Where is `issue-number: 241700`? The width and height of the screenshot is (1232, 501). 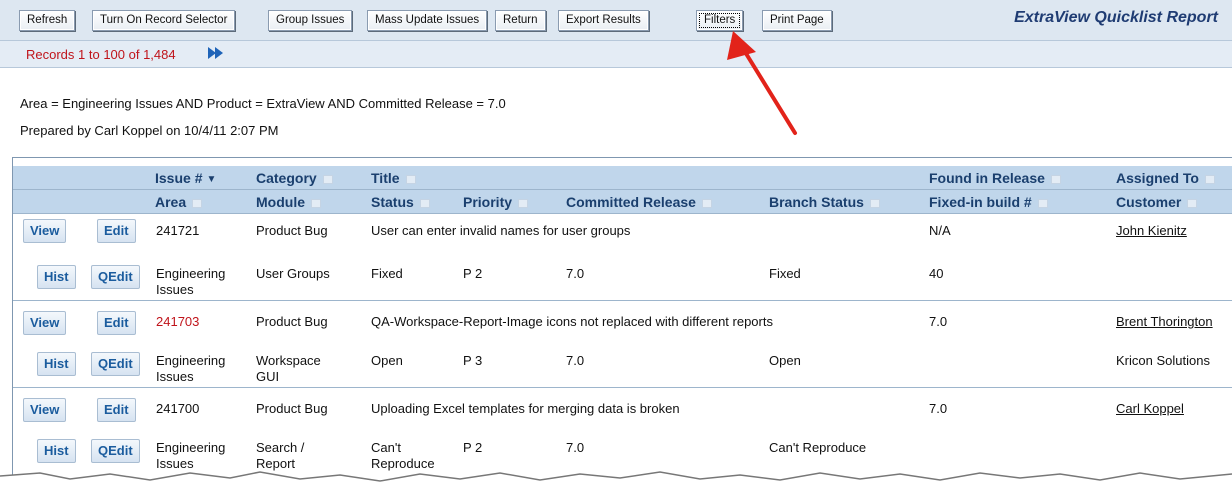
issue-number: 241700 is located at coordinates (177, 409).